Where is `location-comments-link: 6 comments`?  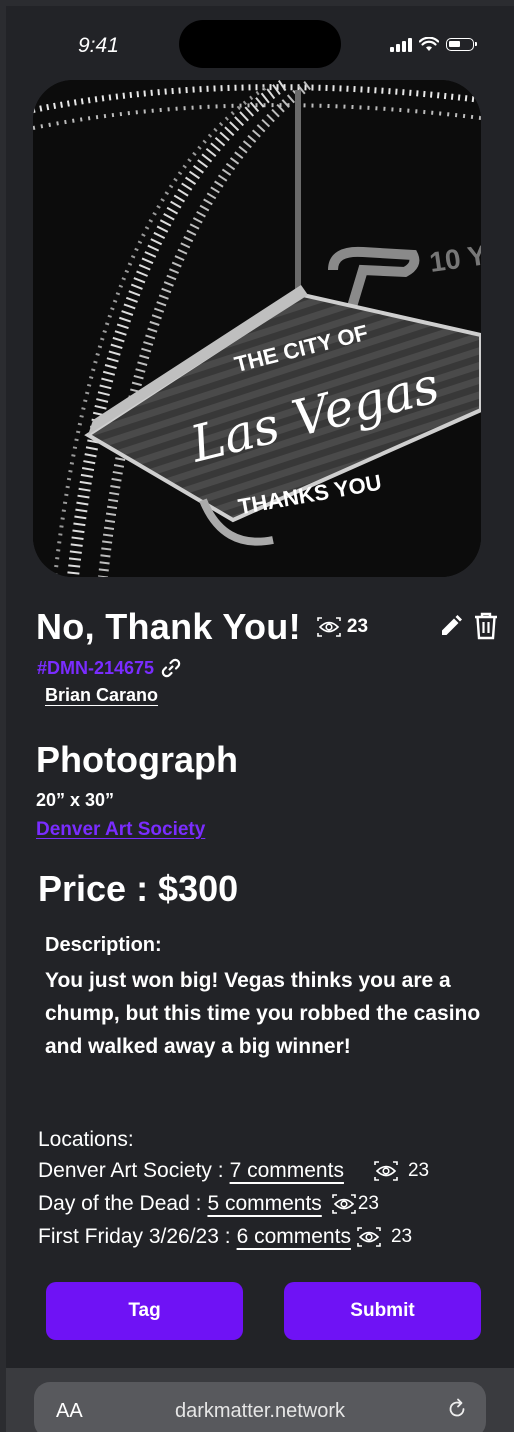 location-comments-link: 6 comments is located at coordinates (294, 1237).